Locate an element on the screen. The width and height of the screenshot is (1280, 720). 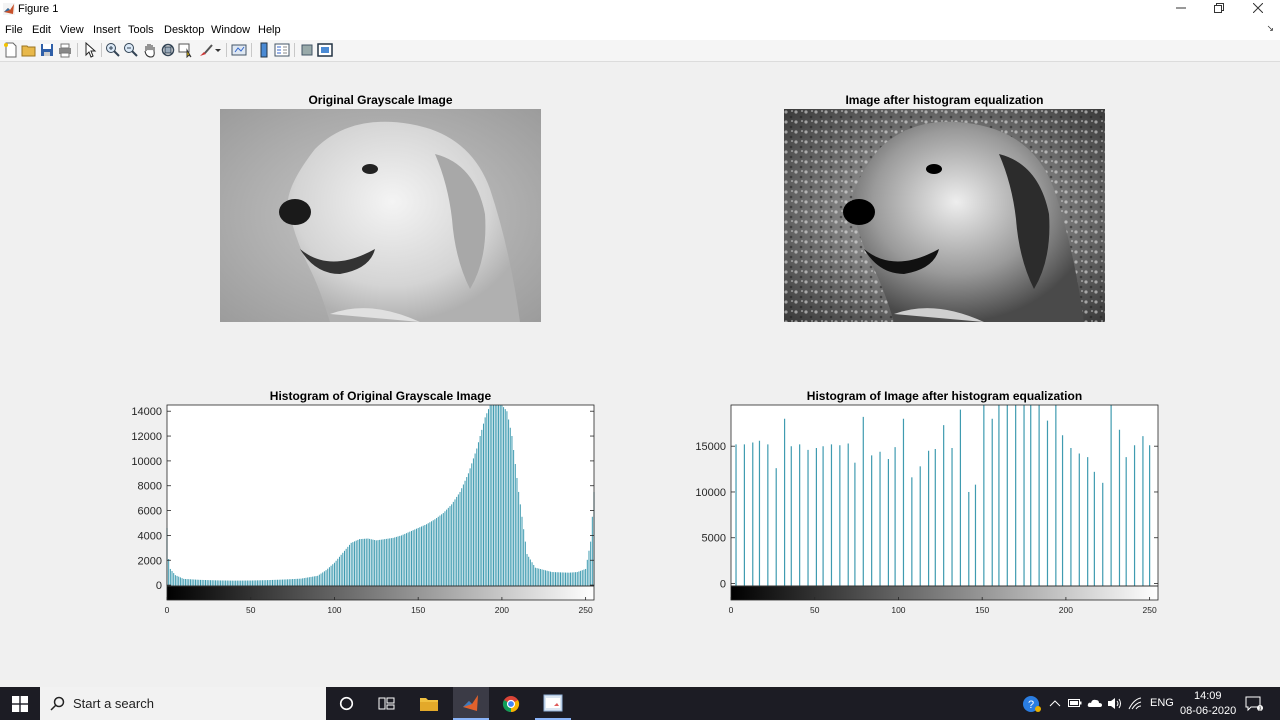
show-plot-tools-icon is located at coordinates (325, 50).